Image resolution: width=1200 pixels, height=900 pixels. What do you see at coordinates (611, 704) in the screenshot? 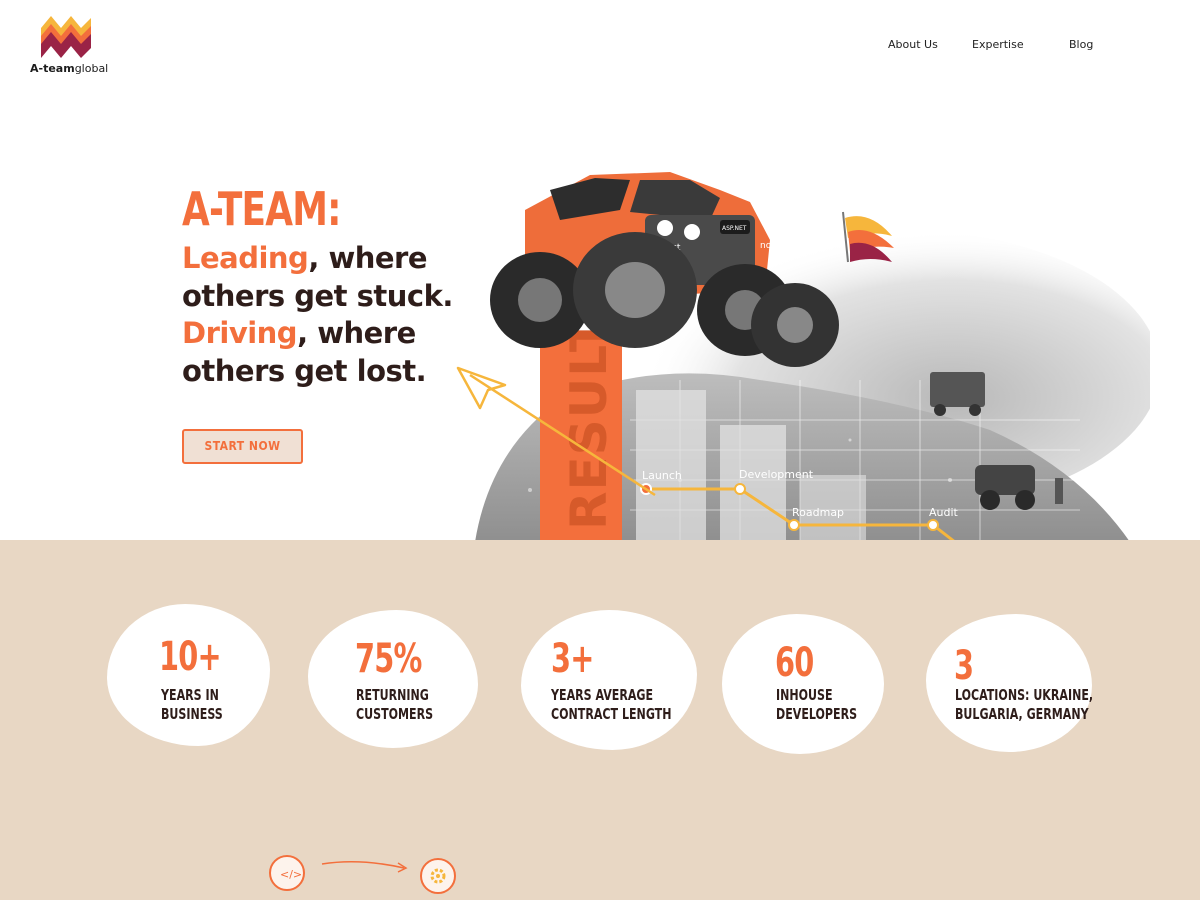
I see `stat-label: YEARS AVERAGE CONTRACT LENGTH` at bounding box center [611, 704].